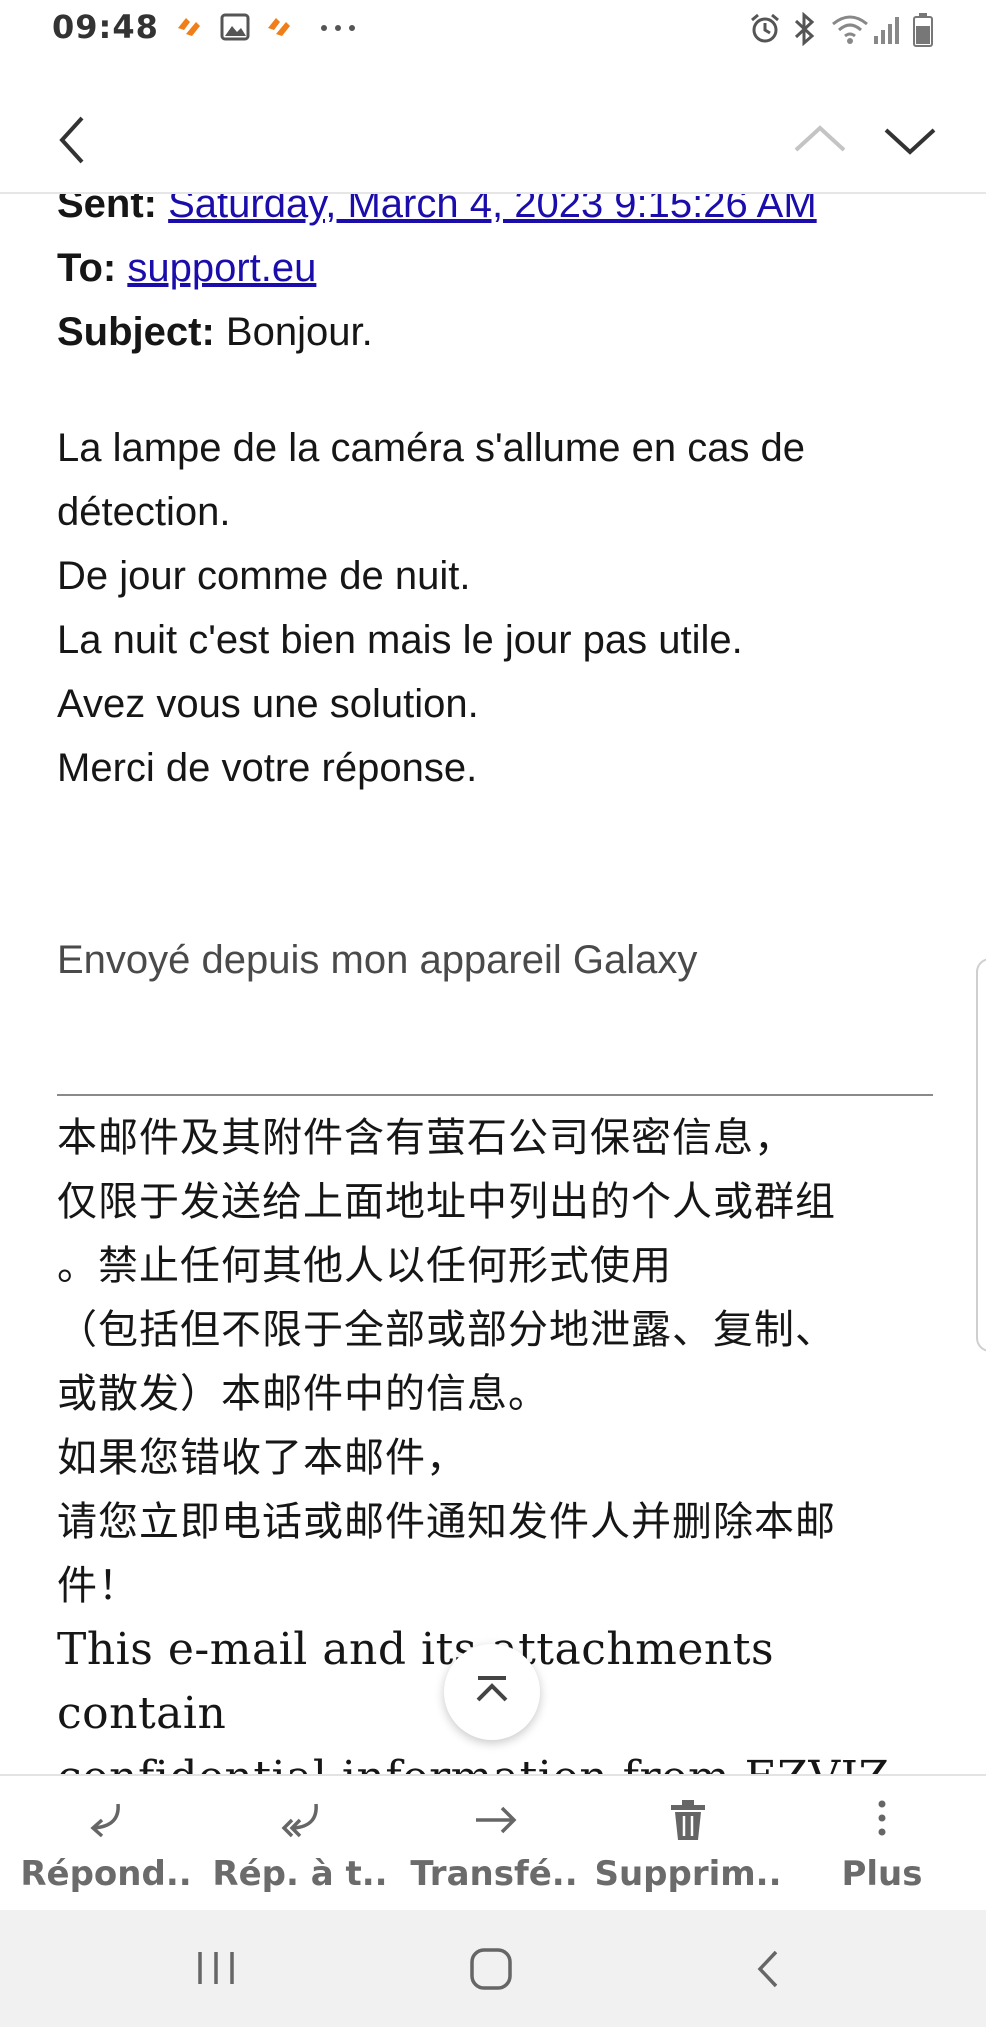  I want to click on disclaimer-line-cn: 本邮件及其附件含有萤石公司保密信息，, so click(426, 1138).